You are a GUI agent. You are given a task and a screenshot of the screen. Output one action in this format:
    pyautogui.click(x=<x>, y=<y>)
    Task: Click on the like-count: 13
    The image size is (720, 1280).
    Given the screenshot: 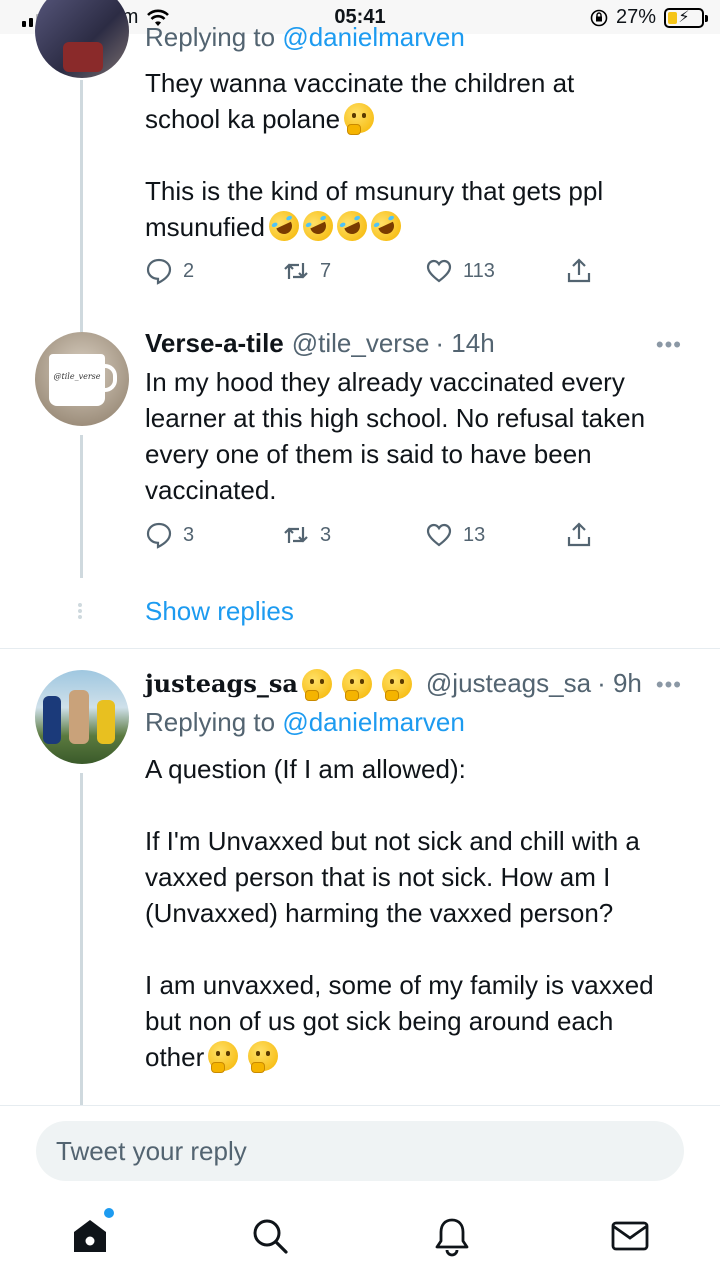 What is the action you would take?
    pyautogui.click(x=474, y=534)
    